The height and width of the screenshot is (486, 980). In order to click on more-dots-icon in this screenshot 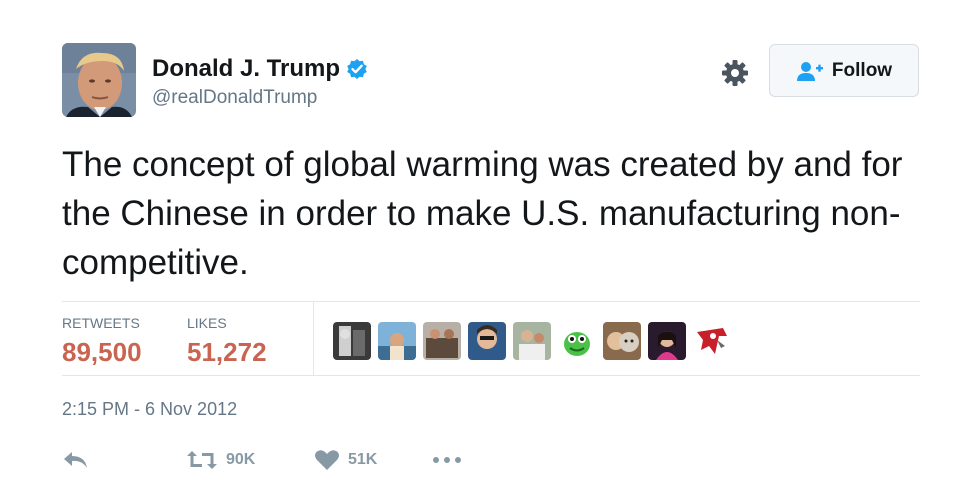, I will do `click(447, 460)`.